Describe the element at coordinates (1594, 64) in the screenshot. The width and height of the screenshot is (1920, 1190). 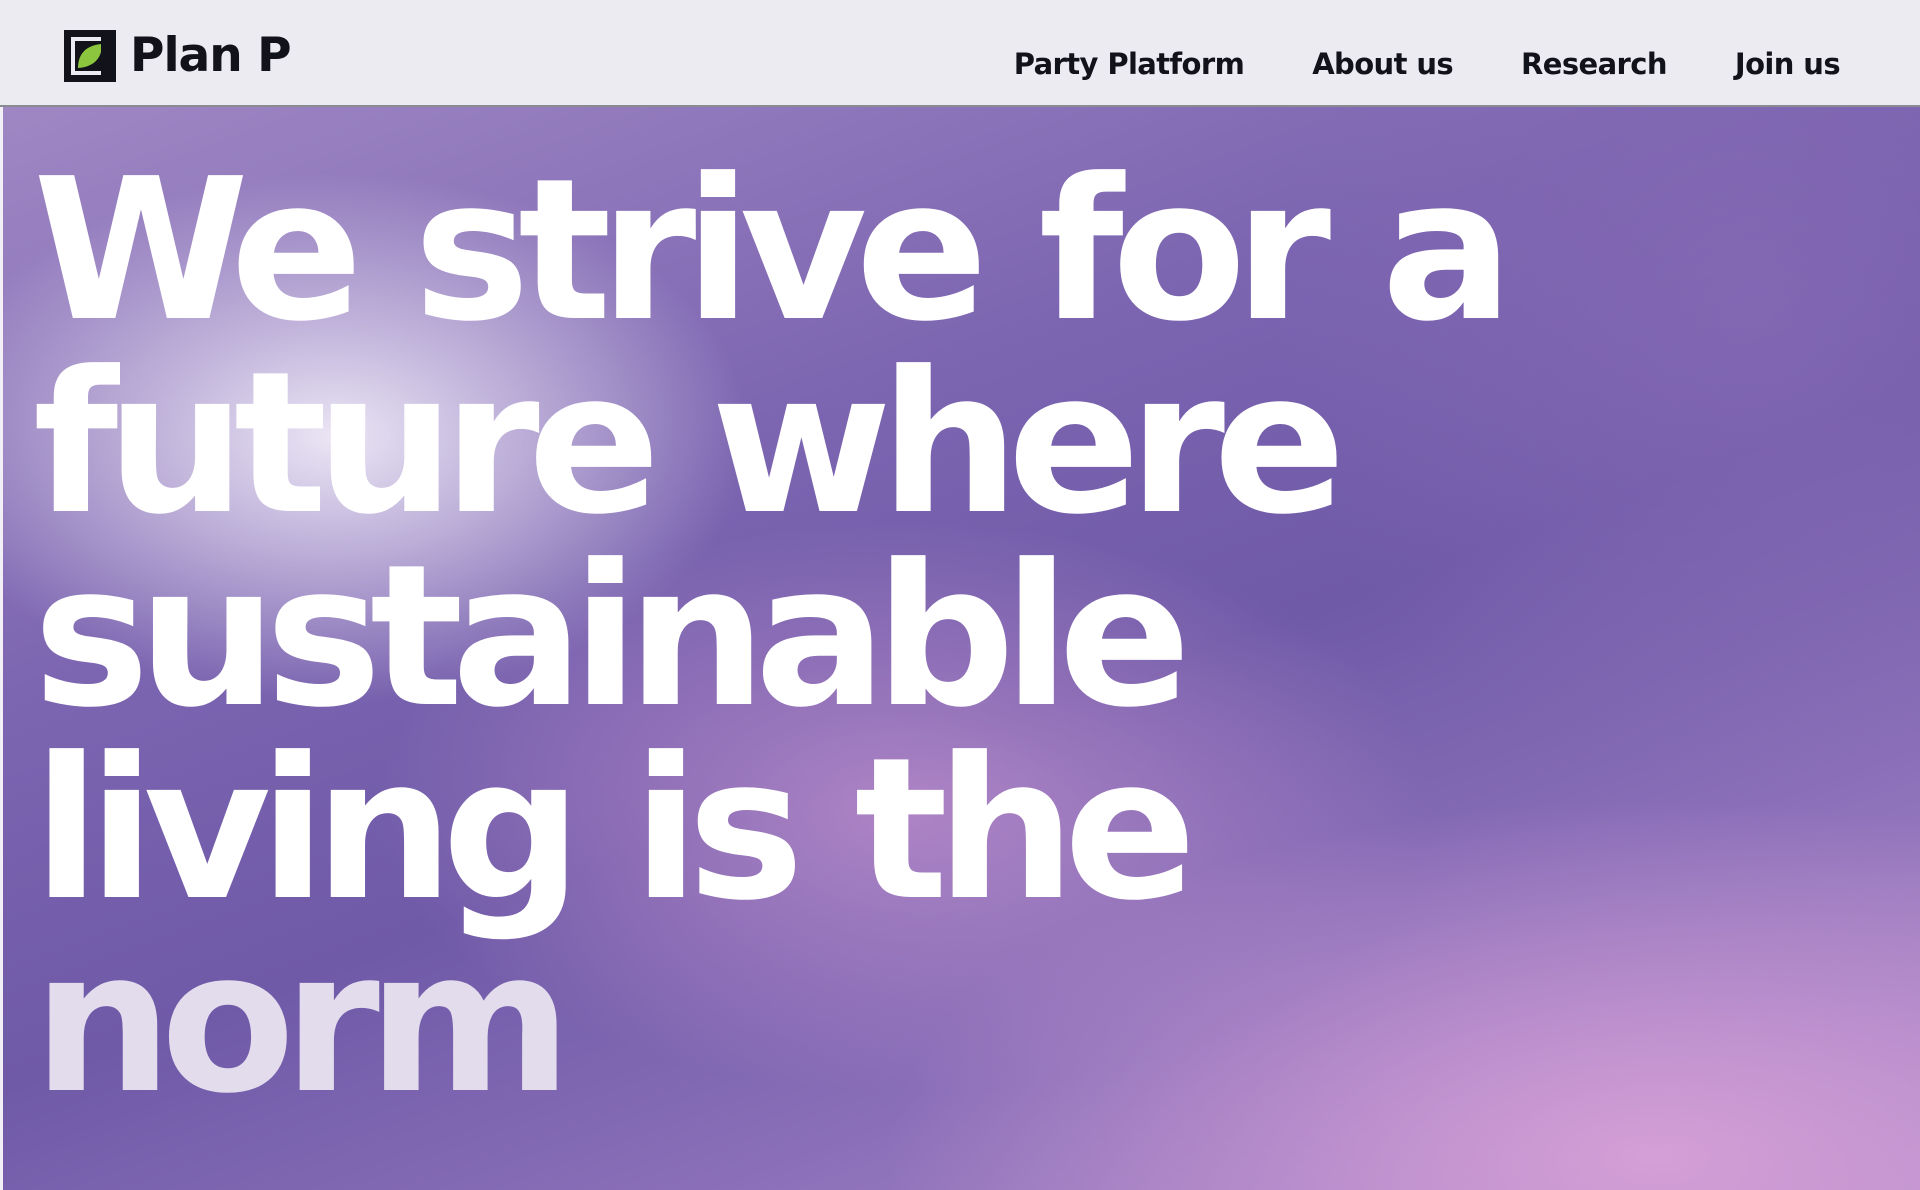
I see `nav-research: Research` at that location.